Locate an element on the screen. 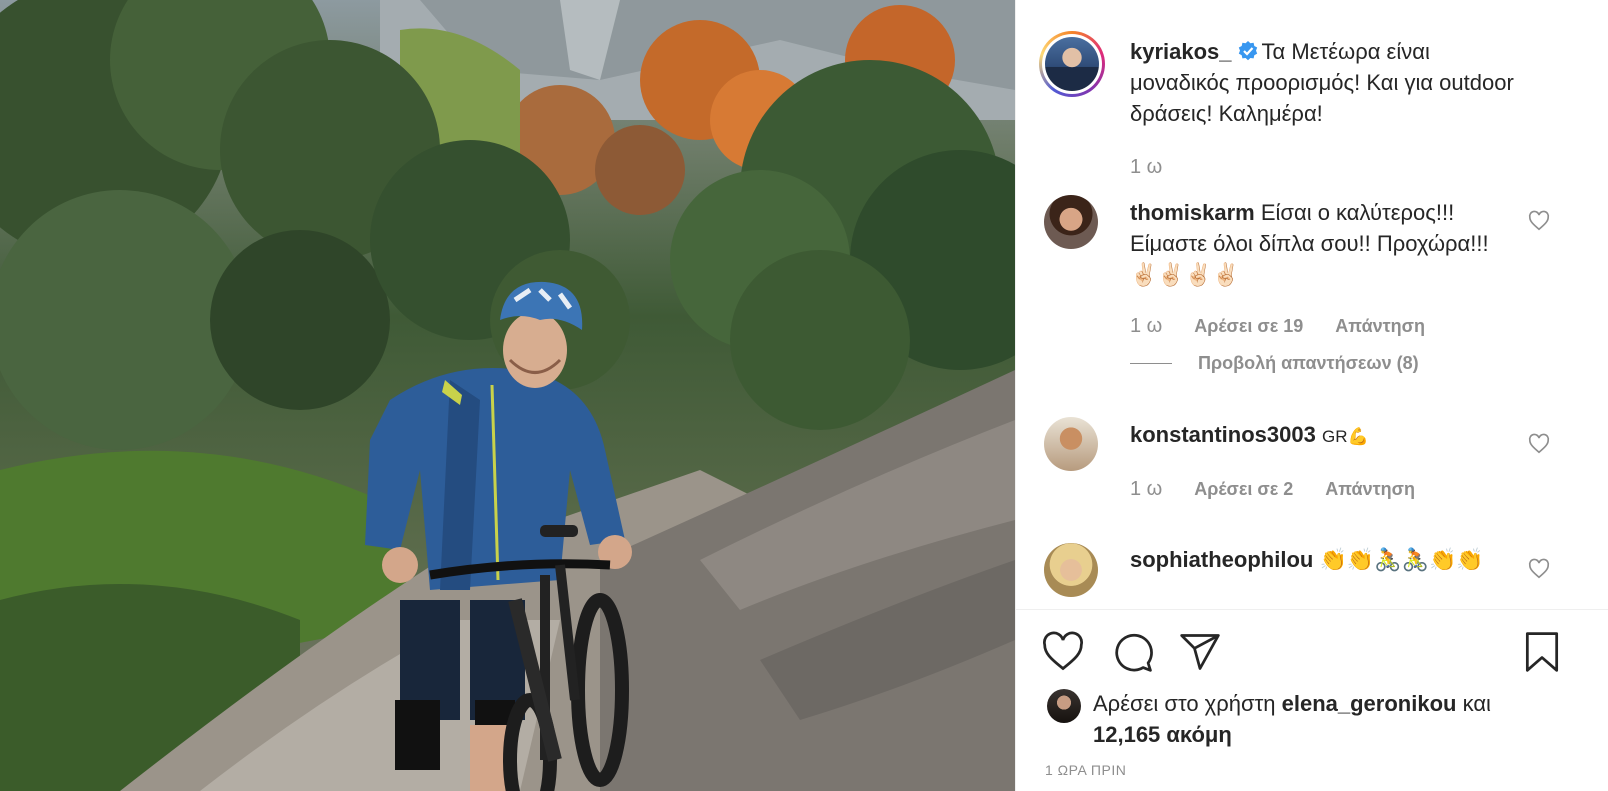  liker-username: elena_geronikou is located at coordinates (1369, 703).